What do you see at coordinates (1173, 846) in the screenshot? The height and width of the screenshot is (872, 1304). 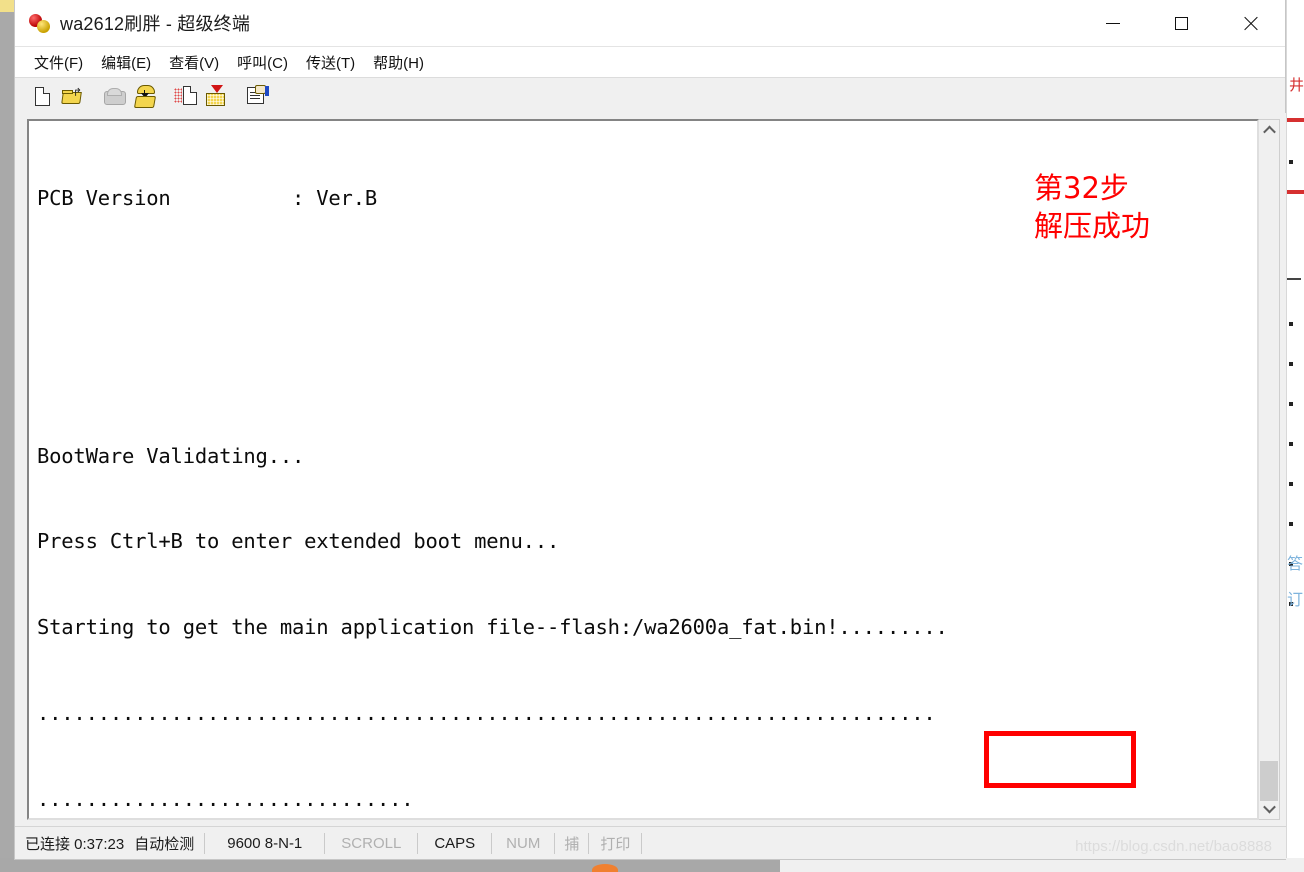 I see `watermark: https://blog.csdn.net/bao8888` at bounding box center [1173, 846].